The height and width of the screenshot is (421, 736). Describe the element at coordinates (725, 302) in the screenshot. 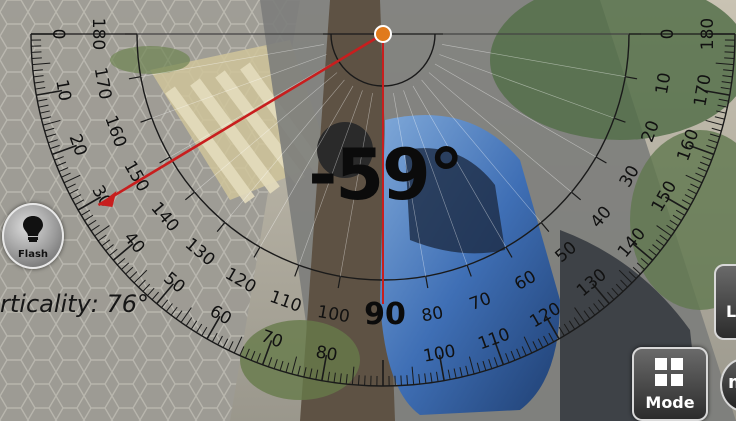

I see `side-menu-button: L` at that location.